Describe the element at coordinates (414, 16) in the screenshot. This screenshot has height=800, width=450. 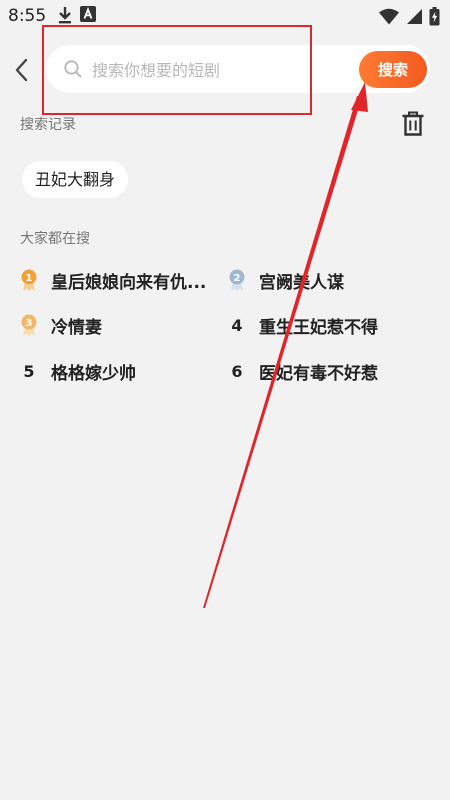
I see `cell-signal-icon` at that location.